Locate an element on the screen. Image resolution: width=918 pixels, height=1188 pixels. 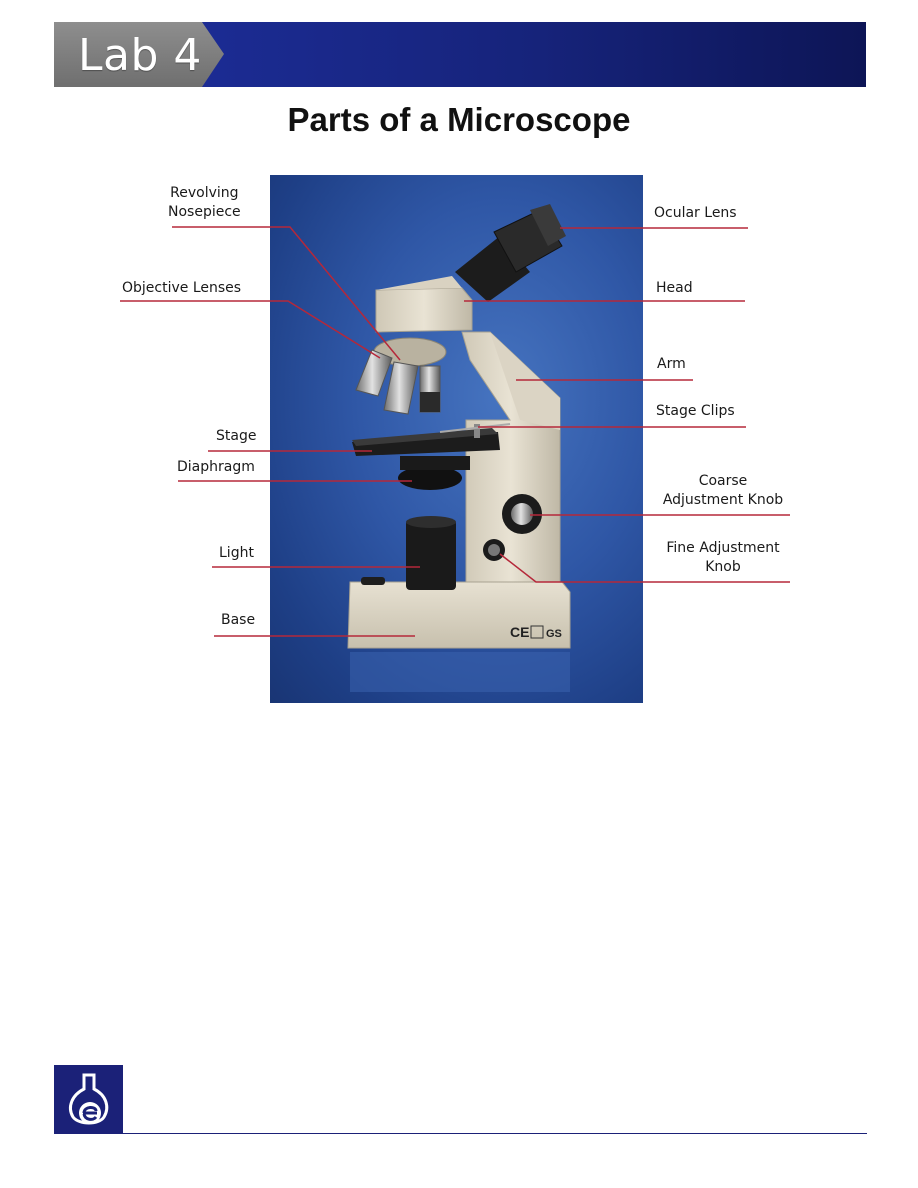
gs-mark: GS is located at coordinates (554, 634).